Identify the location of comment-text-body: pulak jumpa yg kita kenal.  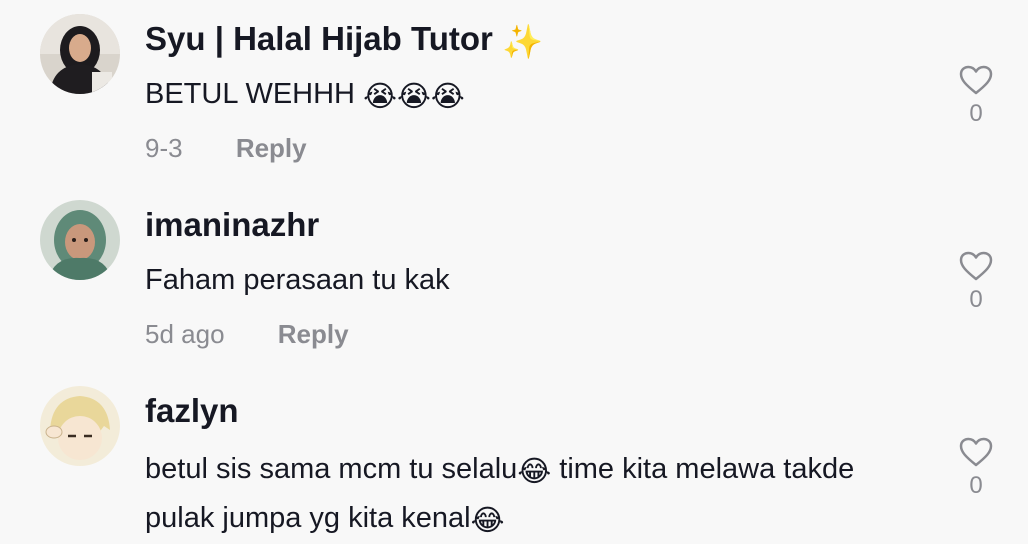
(308, 518).